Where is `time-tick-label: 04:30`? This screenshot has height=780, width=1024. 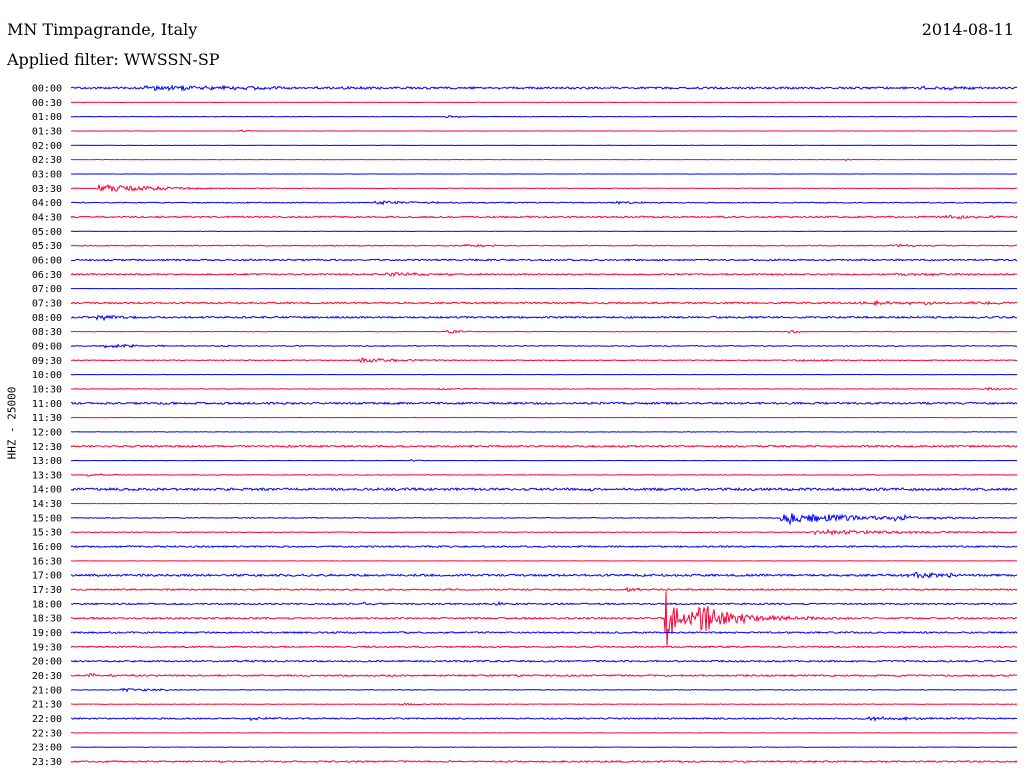 time-tick-label: 04:30 is located at coordinates (47, 217).